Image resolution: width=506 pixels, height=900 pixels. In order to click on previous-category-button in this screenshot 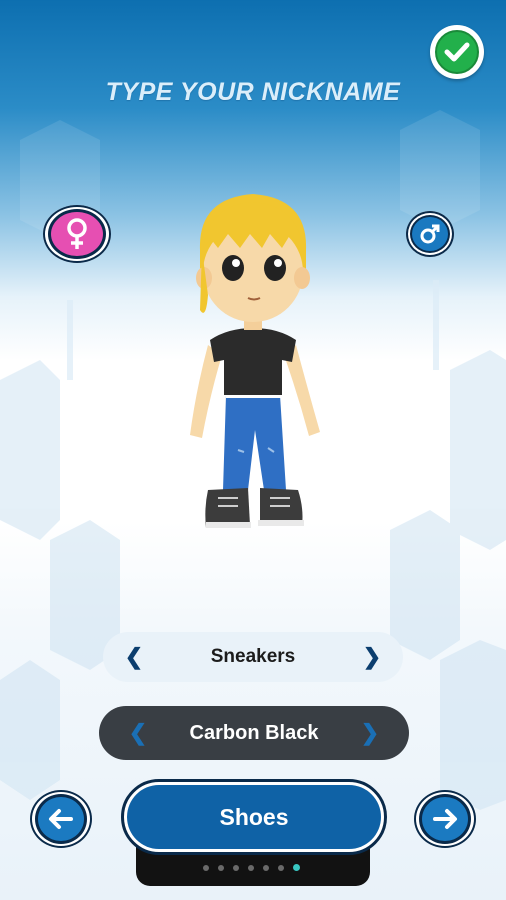, I will do `click(61, 819)`.